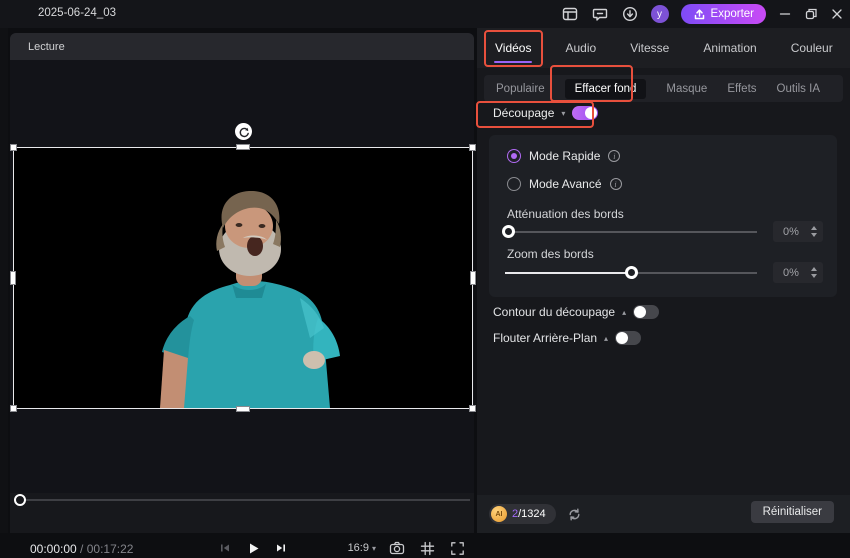  Describe the element at coordinates (649, 48) in the screenshot. I see `tab-vitesse: Vitesse` at that location.